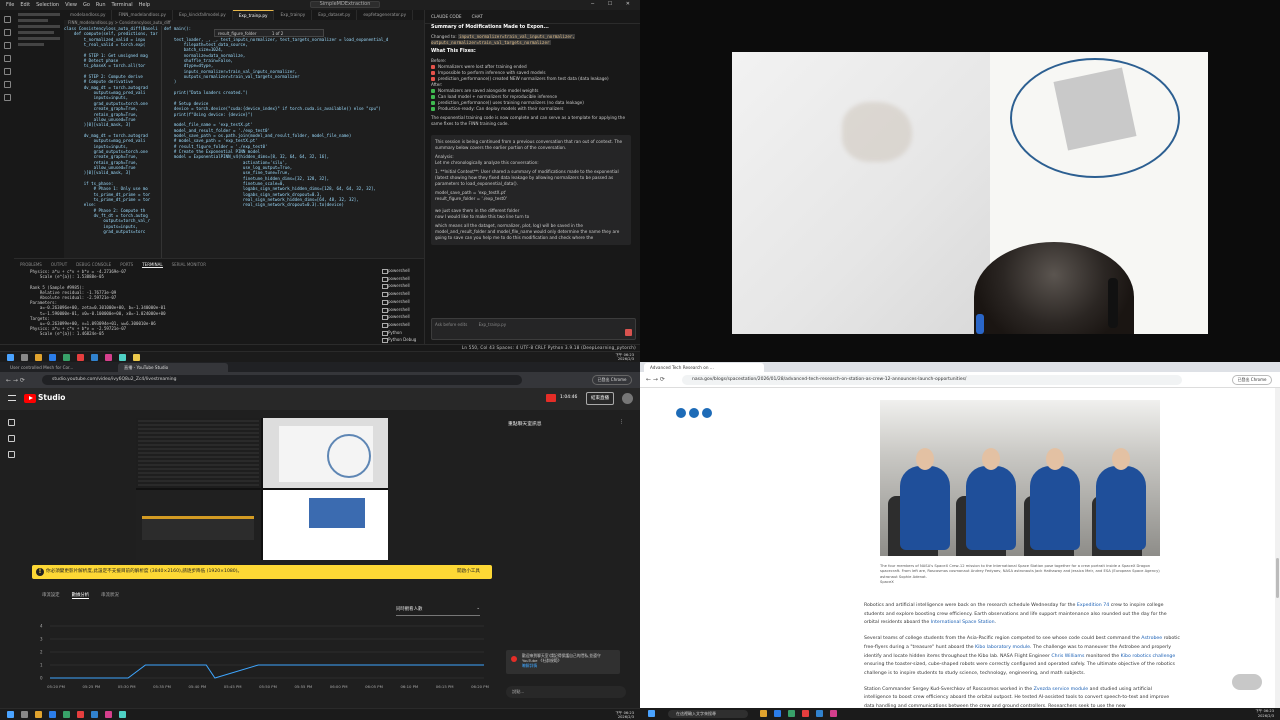 The height and width of the screenshot is (720, 1280). I want to click on explorer-icon, so click(7, 19).